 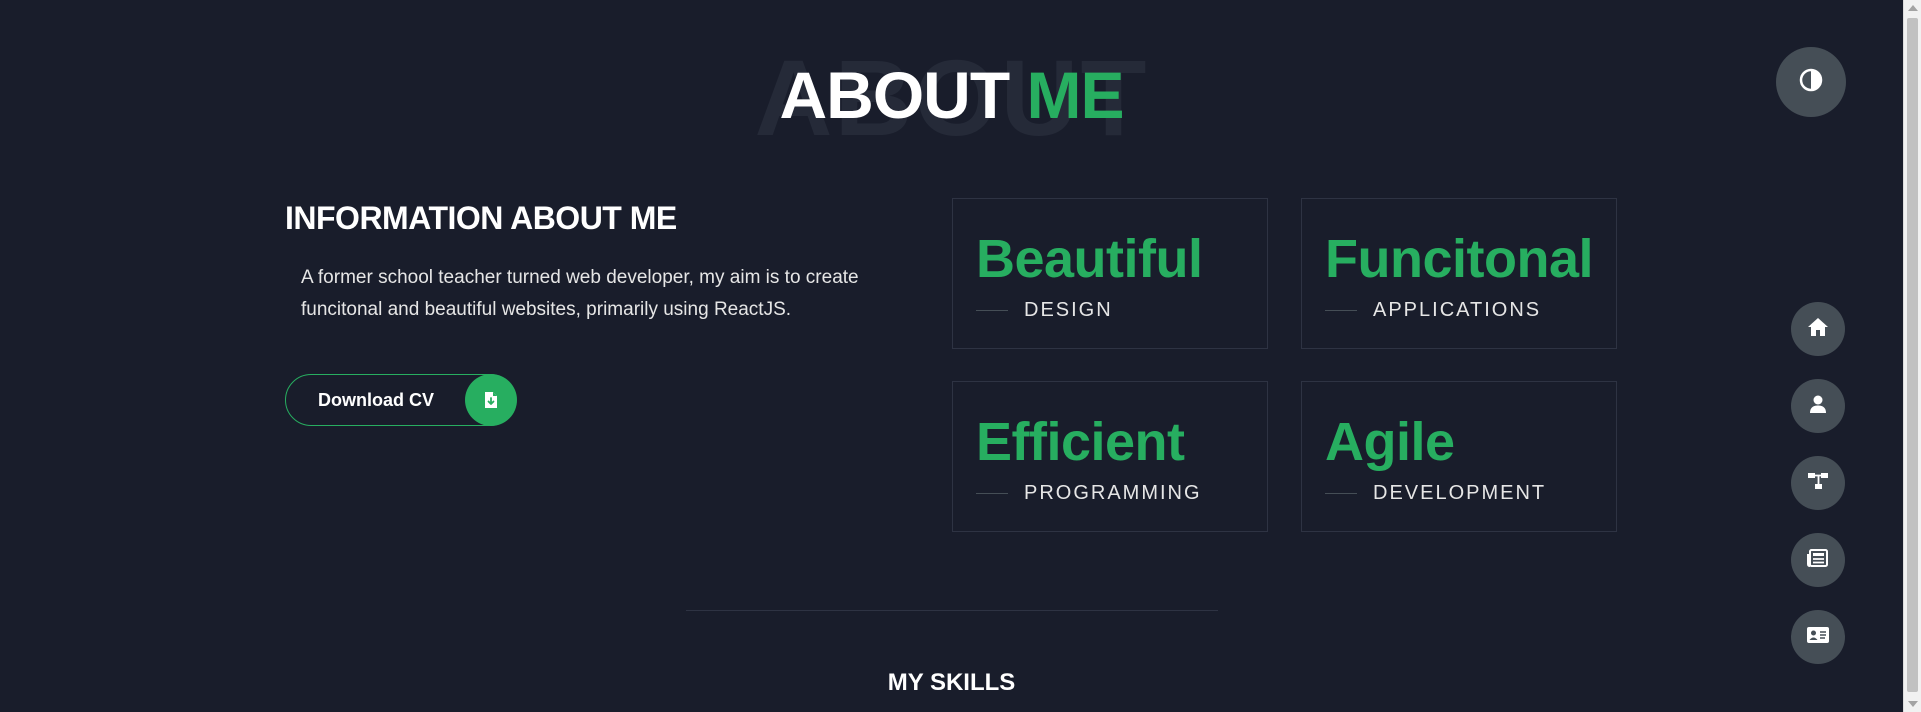 What do you see at coordinates (376, 400) in the screenshot?
I see `download-cv-label: Download CV` at bounding box center [376, 400].